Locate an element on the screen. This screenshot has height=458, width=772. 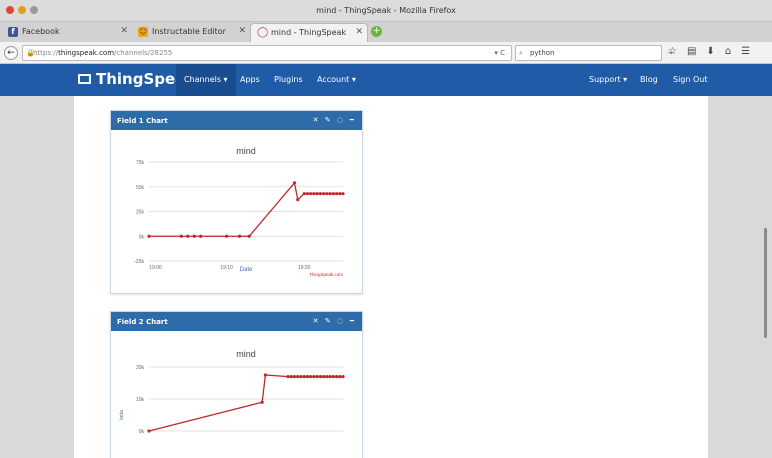
bookmark-star-icon: ☆ is located at coordinates (672, 51).